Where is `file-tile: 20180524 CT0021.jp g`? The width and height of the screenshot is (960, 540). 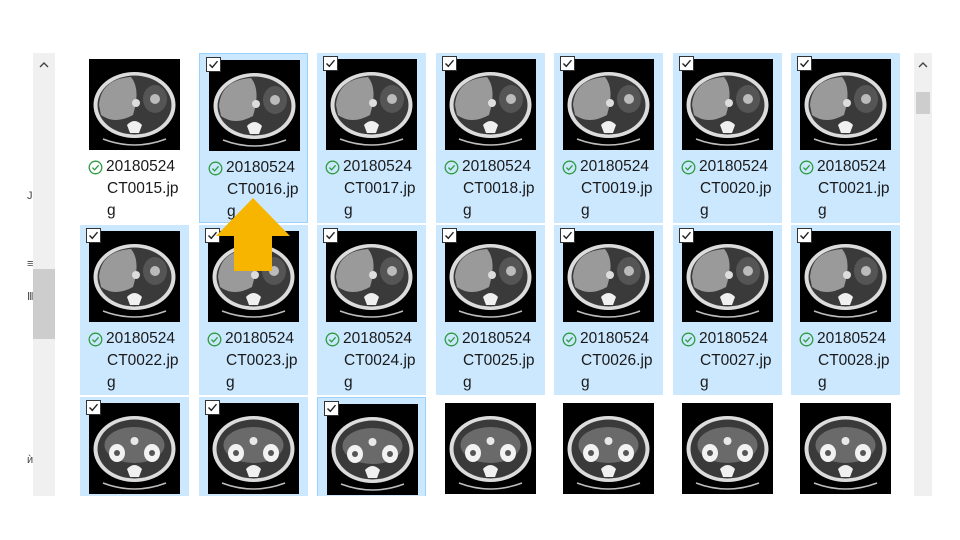
file-tile: 20180524 CT0021.jp g is located at coordinates (845, 138).